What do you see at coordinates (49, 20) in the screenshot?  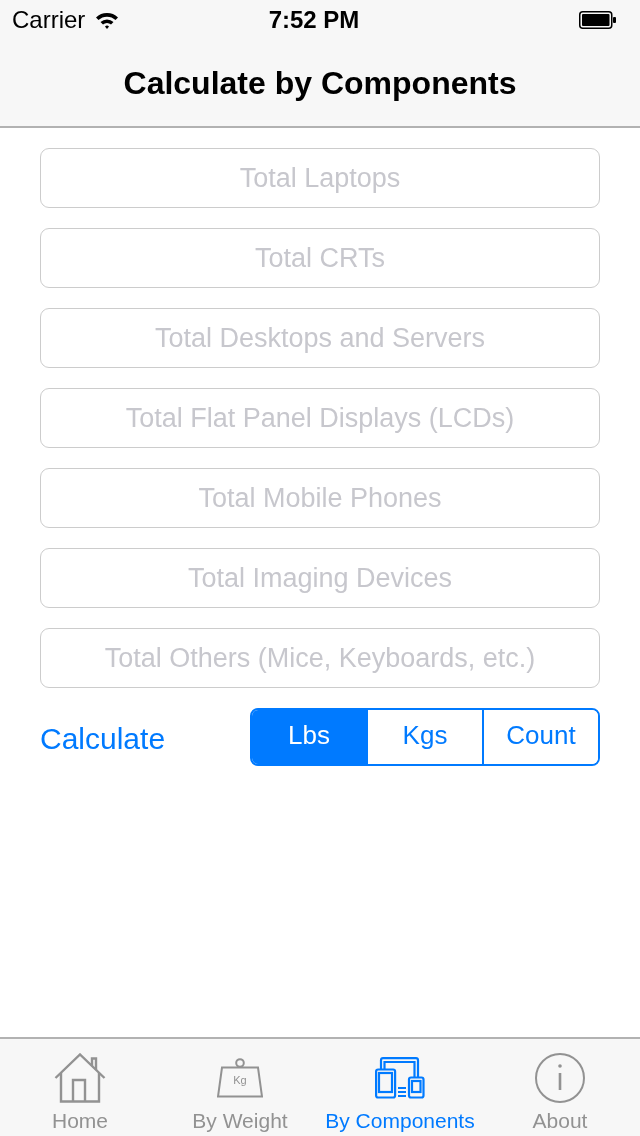 I see `carrier-text: Carrier` at bounding box center [49, 20].